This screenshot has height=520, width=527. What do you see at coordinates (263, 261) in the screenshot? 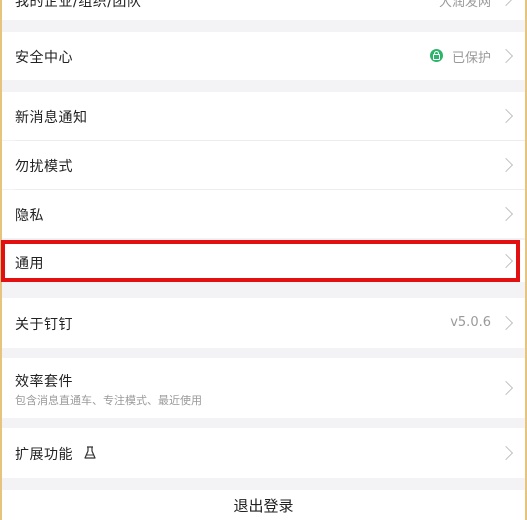
I see `settings-item-general: 通用` at bounding box center [263, 261].